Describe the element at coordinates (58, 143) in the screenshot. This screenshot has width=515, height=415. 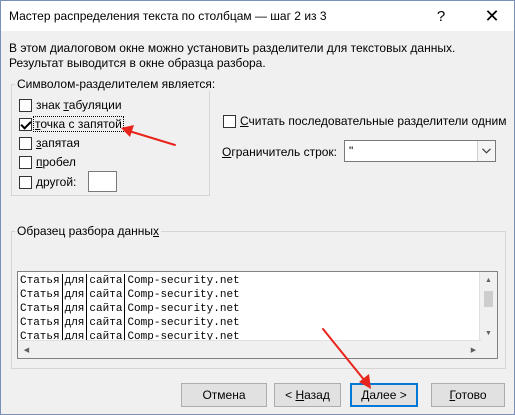
I see `comma-label: запятая` at that location.